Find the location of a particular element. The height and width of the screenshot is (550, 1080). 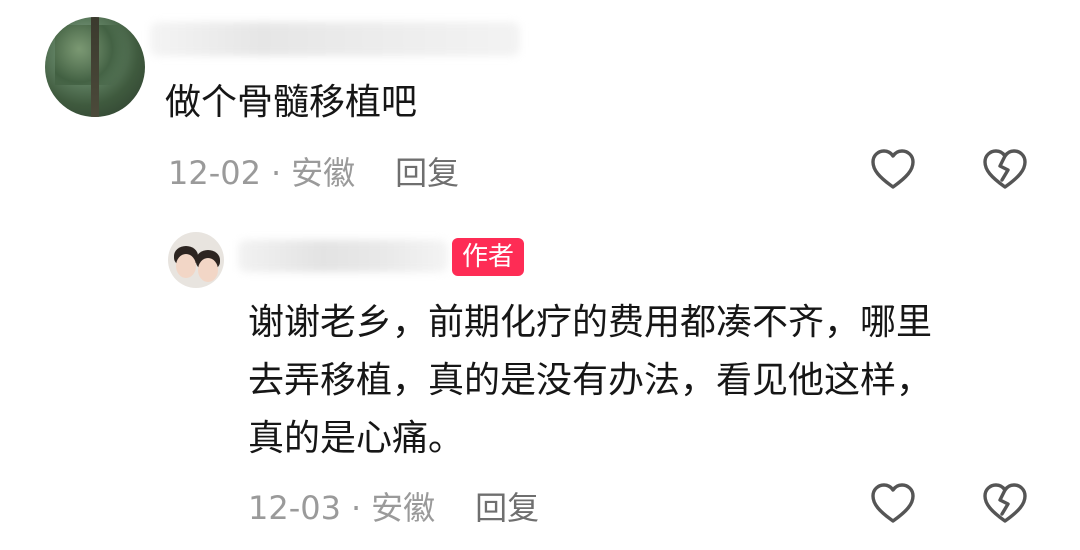

reply-text-line: 去弄移植，真的是没有办法，看见他这样， is located at coordinates (590, 380).